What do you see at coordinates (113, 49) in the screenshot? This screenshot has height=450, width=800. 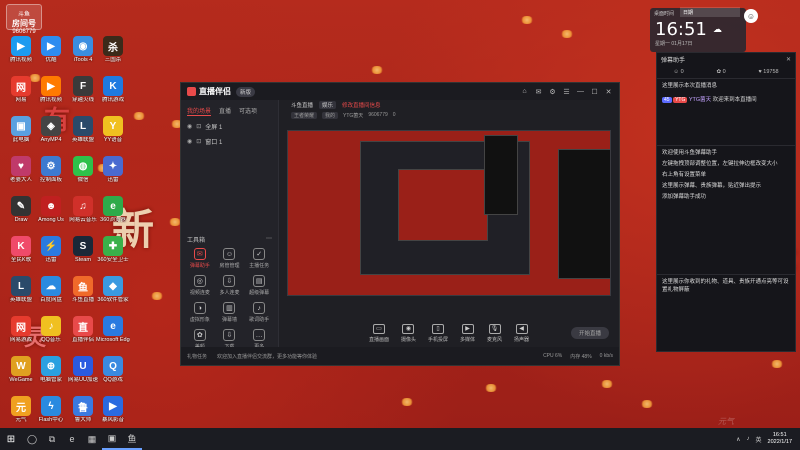 I see `desktop-icon: 杀三国杀` at bounding box center [113, 49].